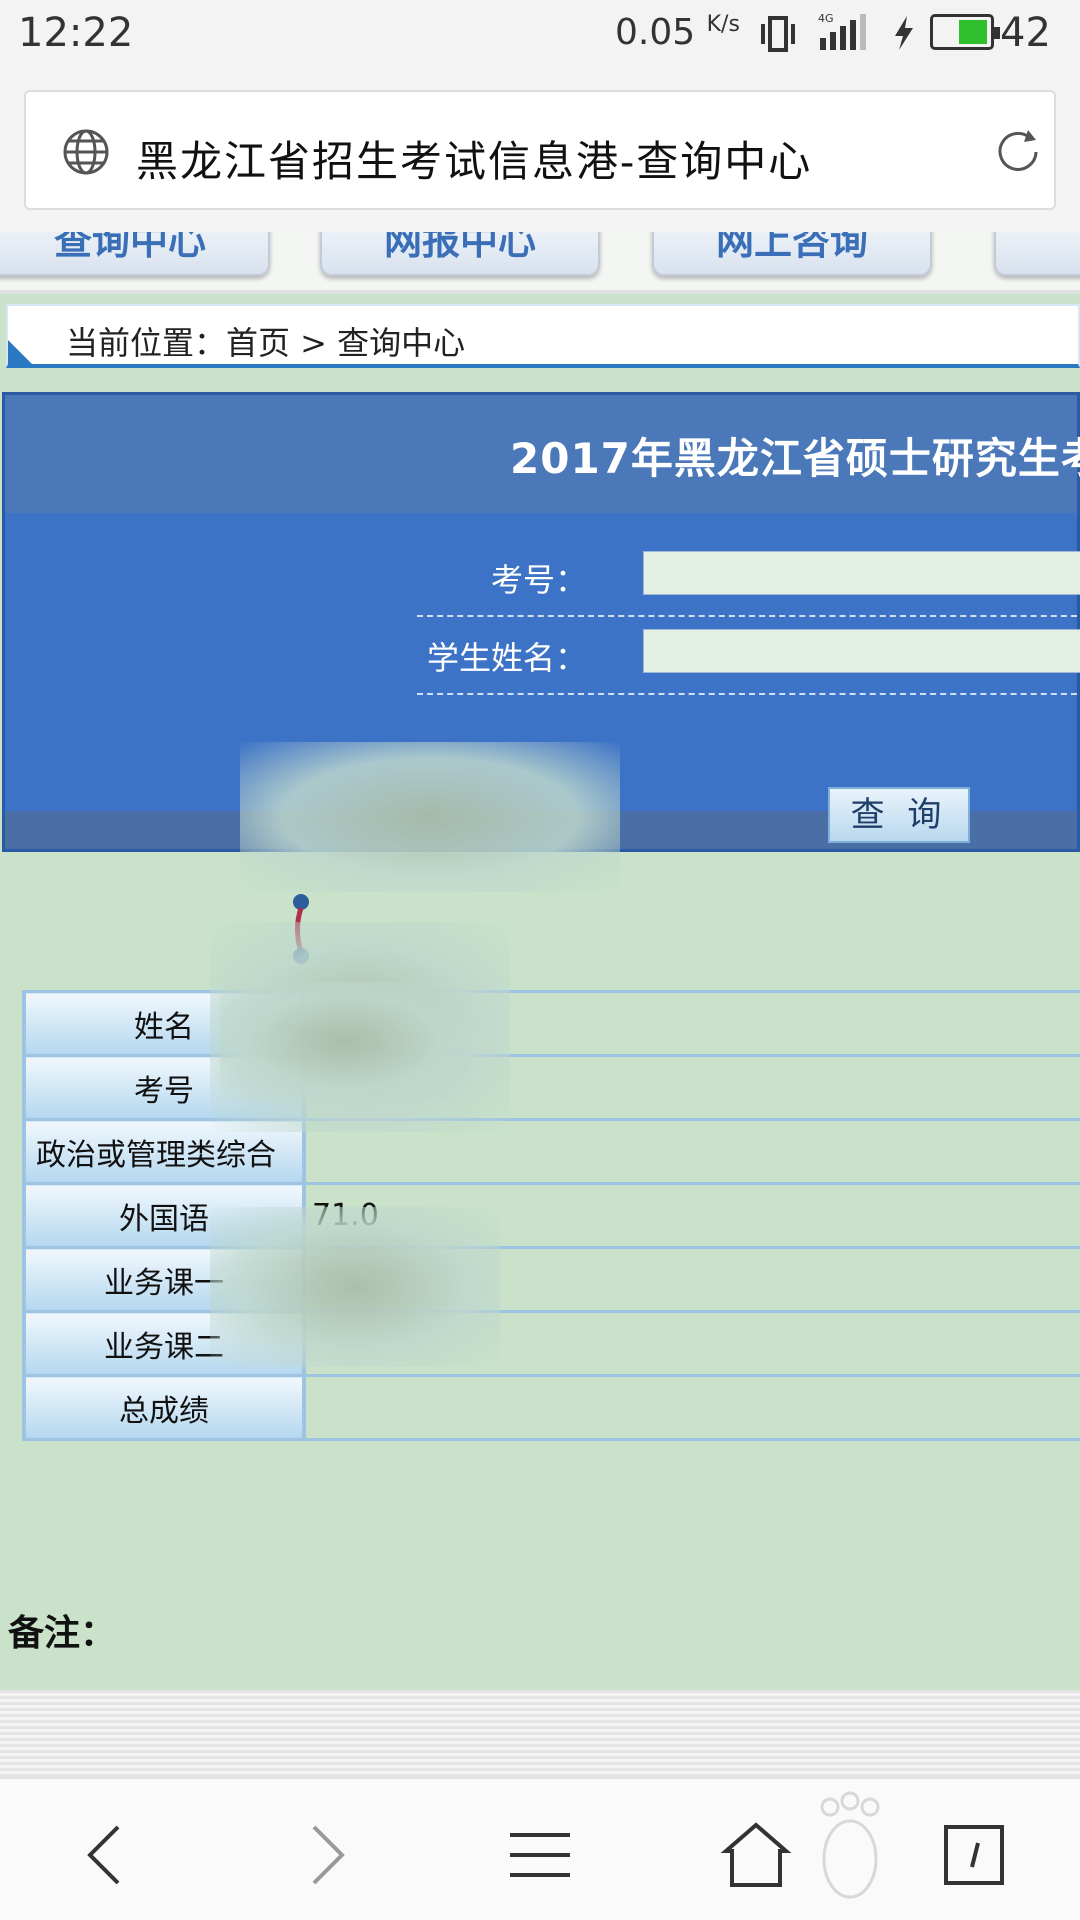  I want to click on breadcrumb-text: 当前位置：首页 > 查询中心, so click(266, 343).